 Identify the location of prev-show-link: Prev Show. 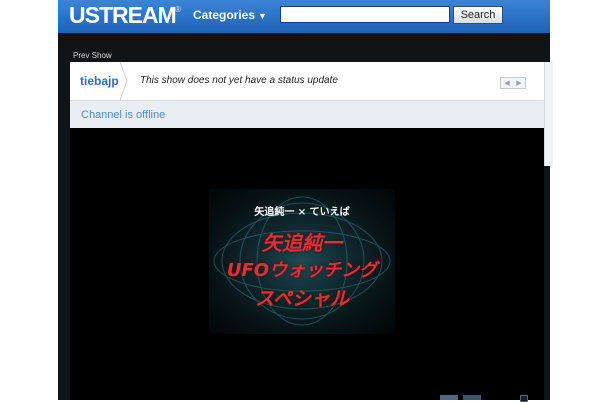
(92, 55).